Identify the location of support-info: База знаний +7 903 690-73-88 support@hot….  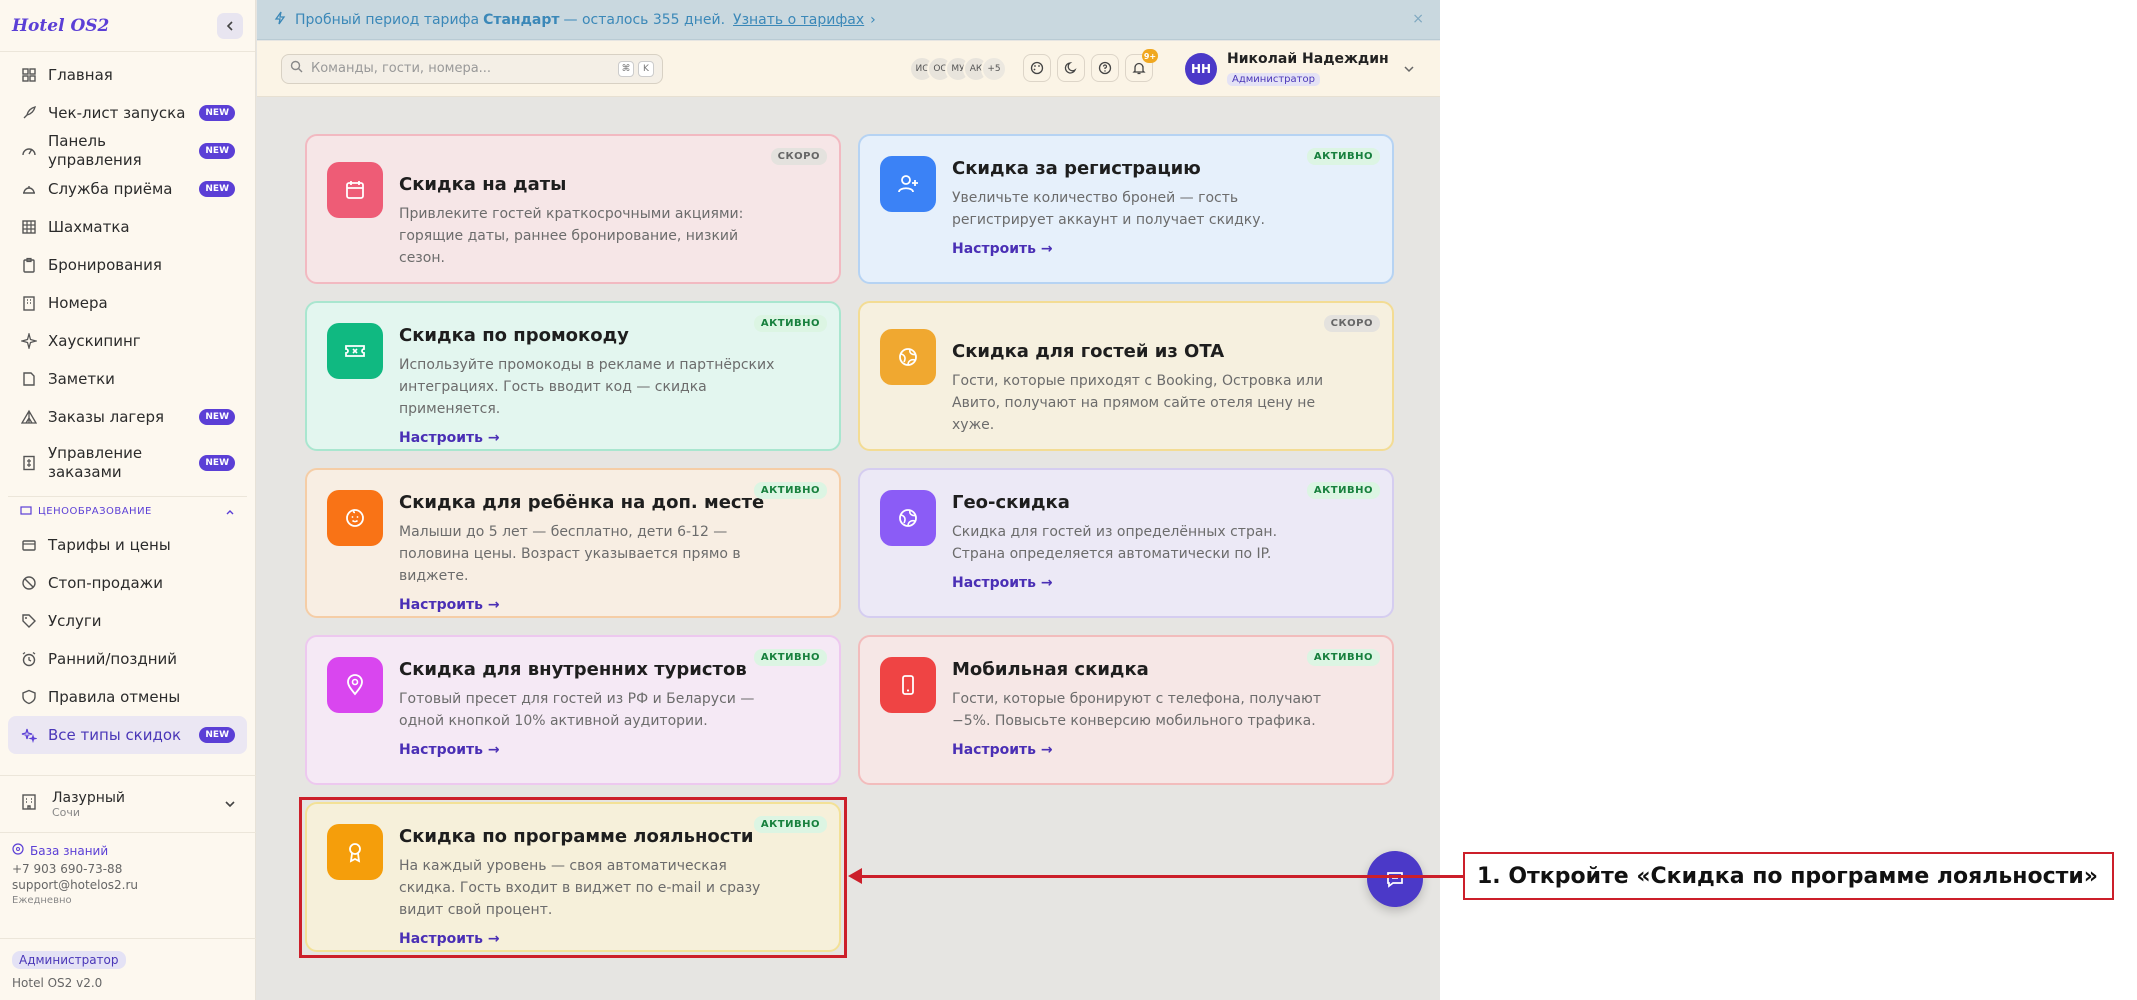
(128, 874).